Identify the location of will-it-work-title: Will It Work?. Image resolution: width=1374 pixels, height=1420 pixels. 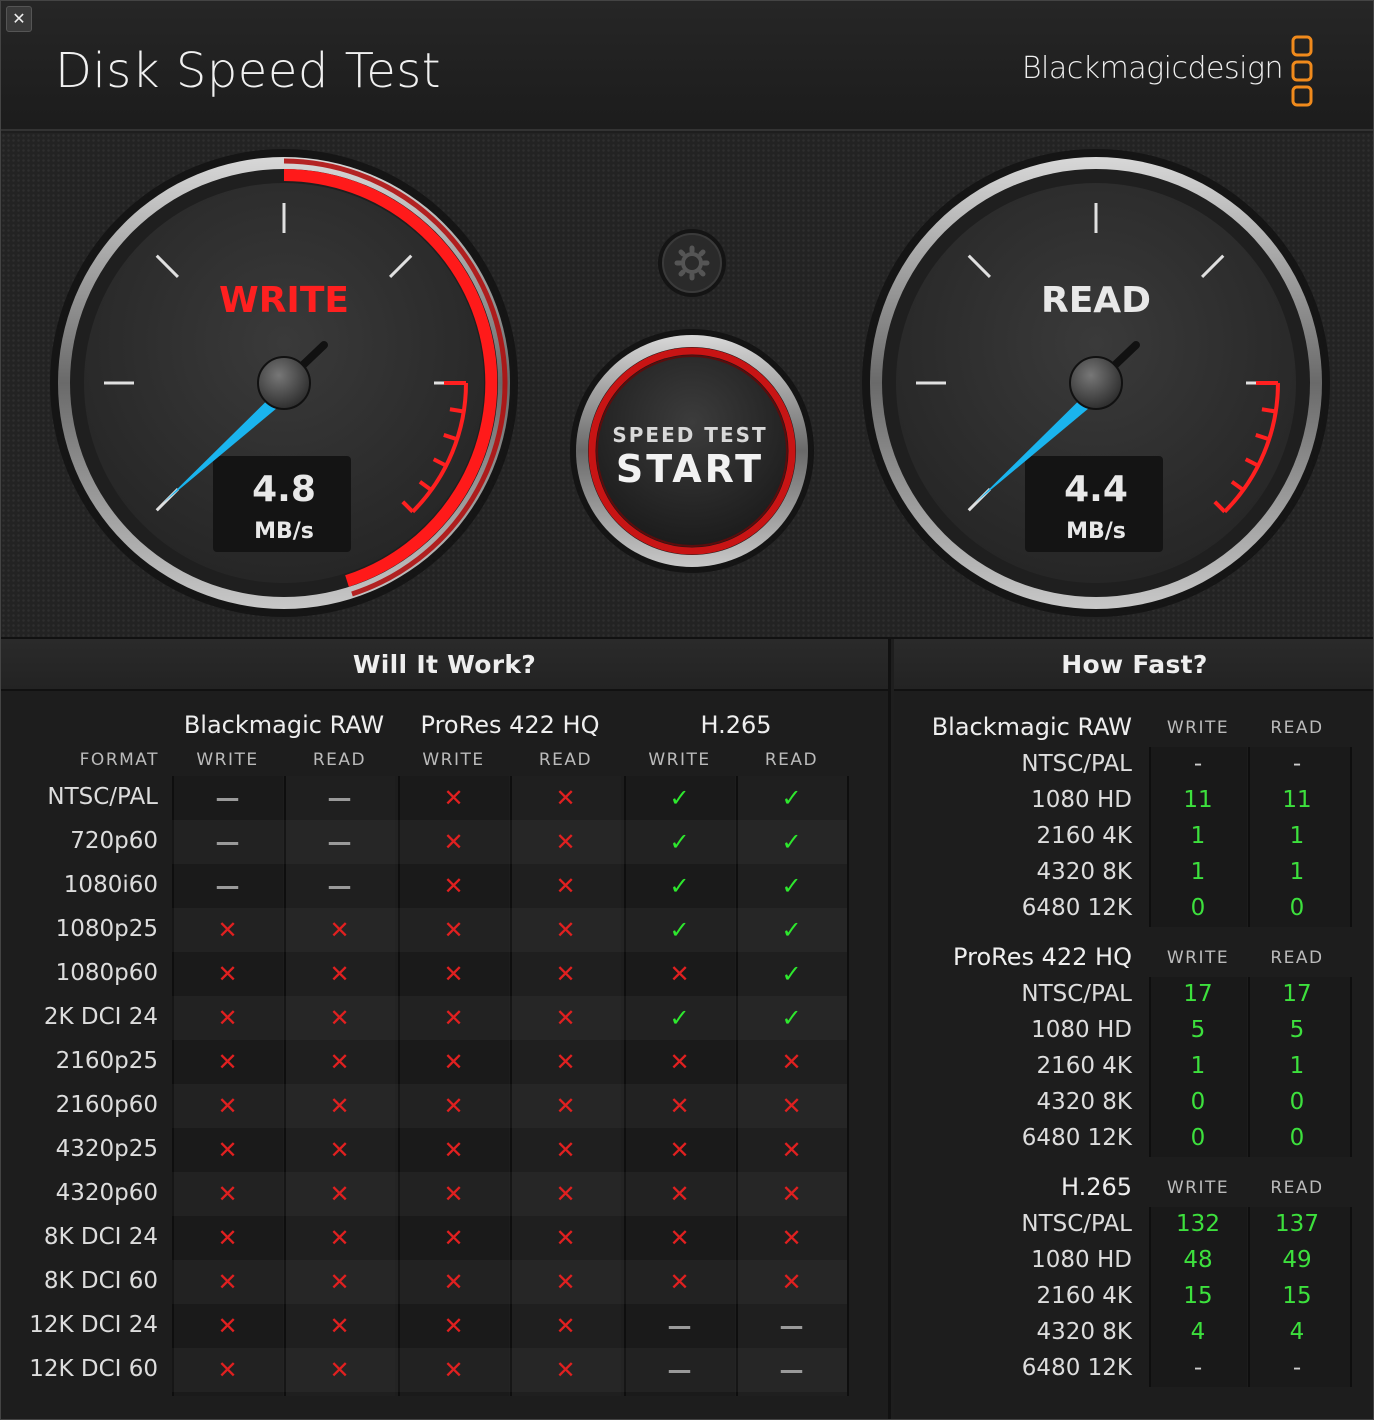
(444, 665).